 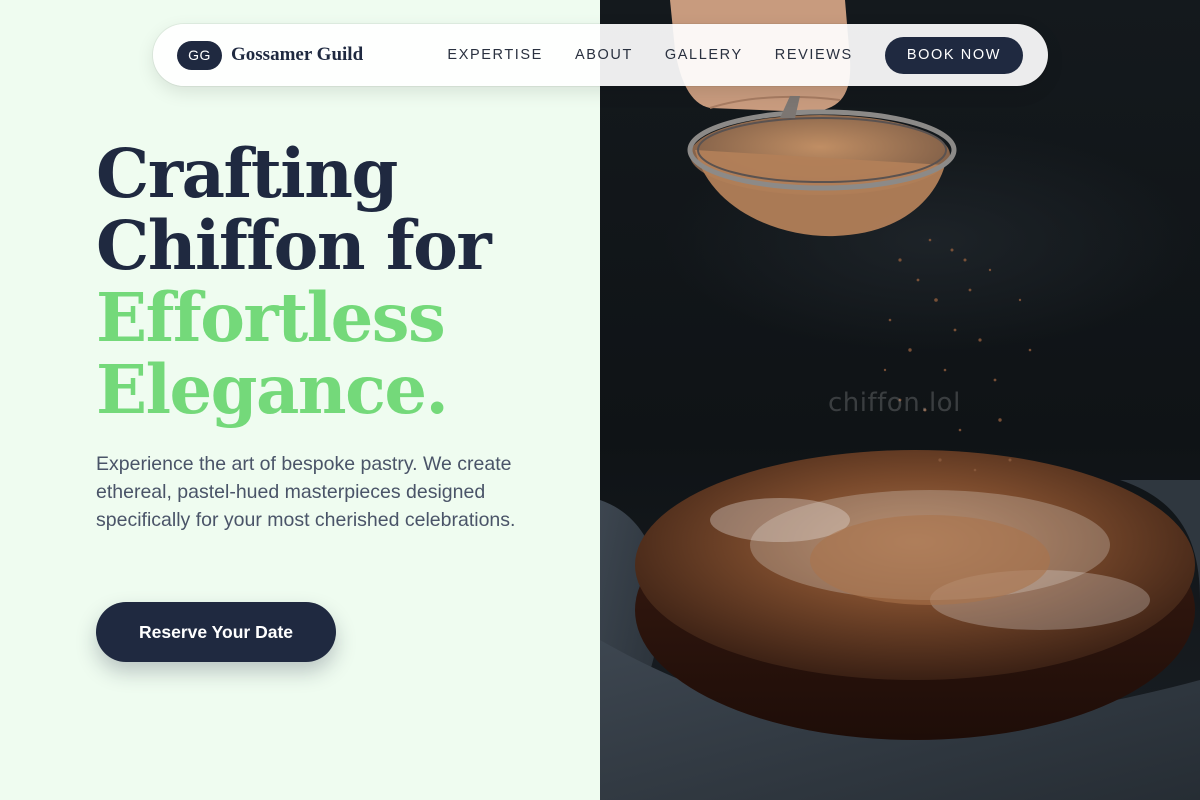 I want to click on nav-link-expertise: EXPERTISE, so click(x=495, y=55).